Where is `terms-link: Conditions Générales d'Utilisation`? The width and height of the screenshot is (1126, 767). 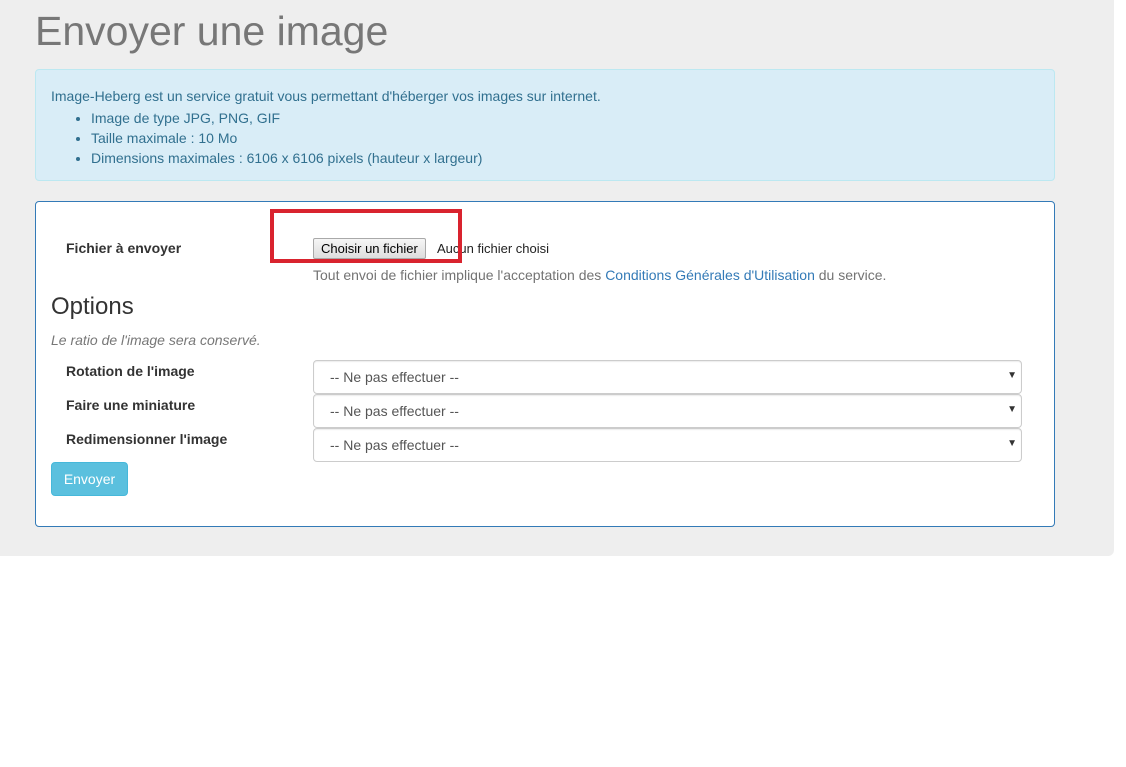
terms-link: Conditions Générales d'Utilisation is located at coordinates (710, 275).